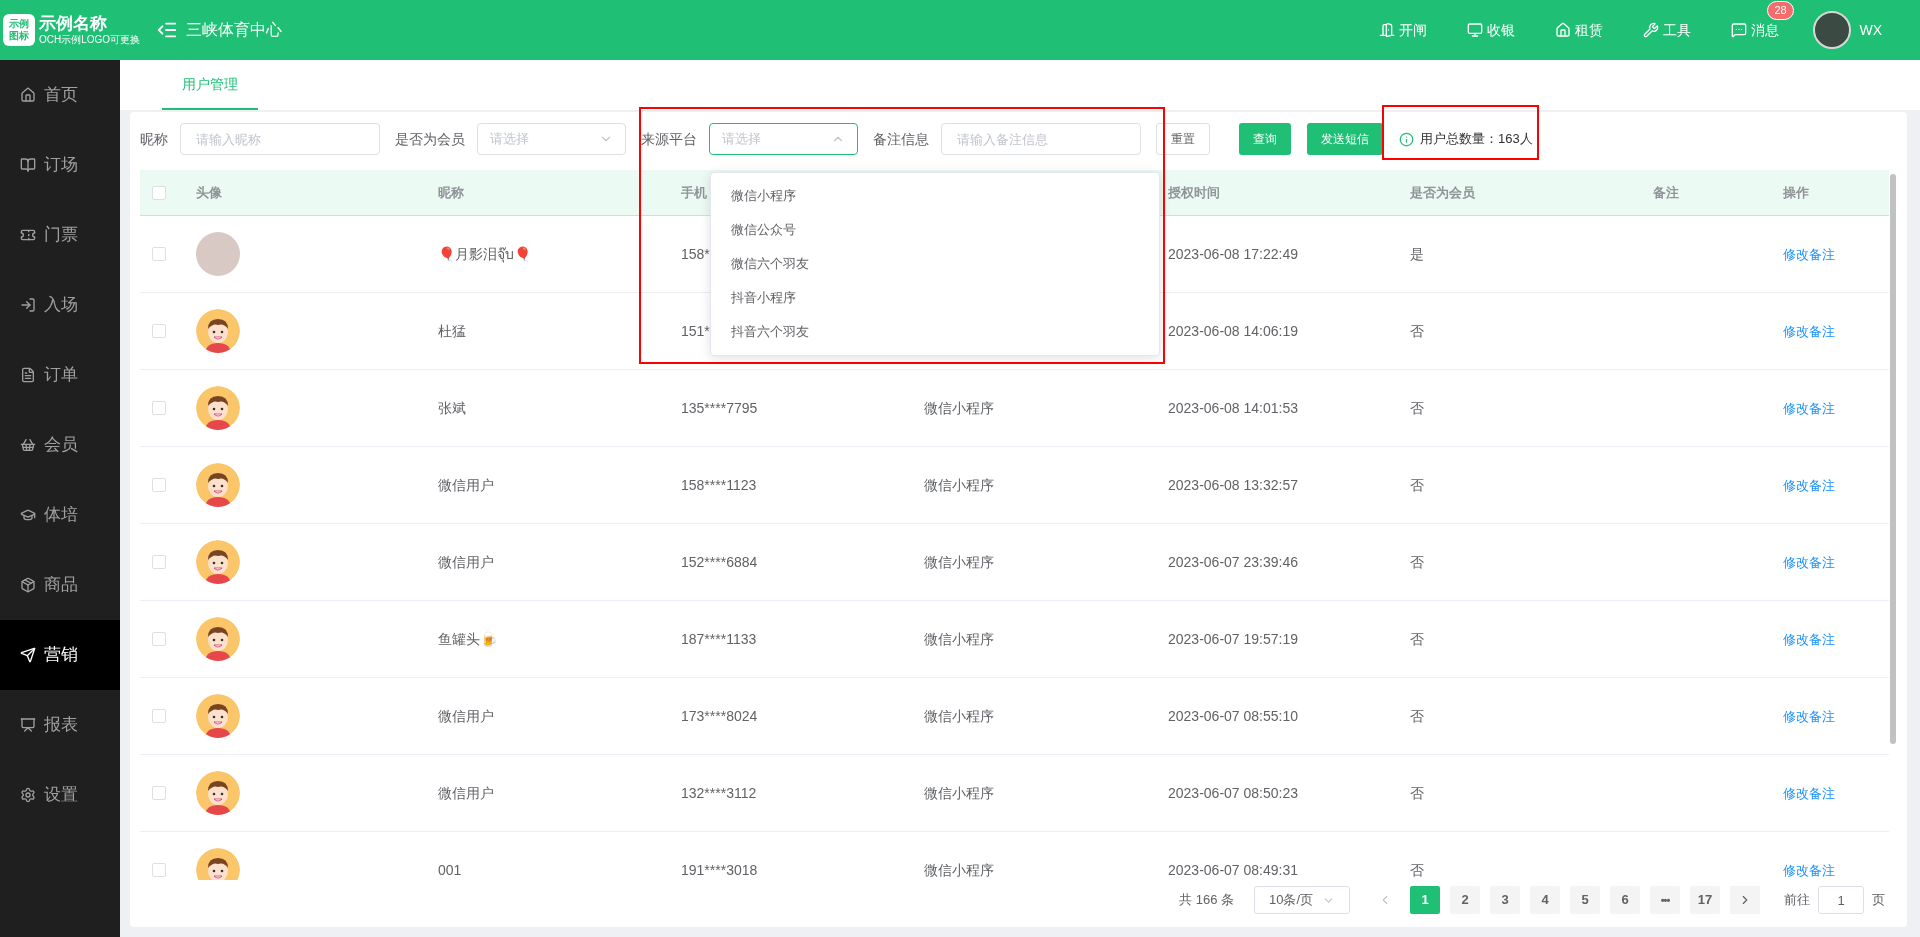  Describe the element at coordinates (467, 638) in the screenshot. I see `table-cell: 鱼罐头🍺` at that location.